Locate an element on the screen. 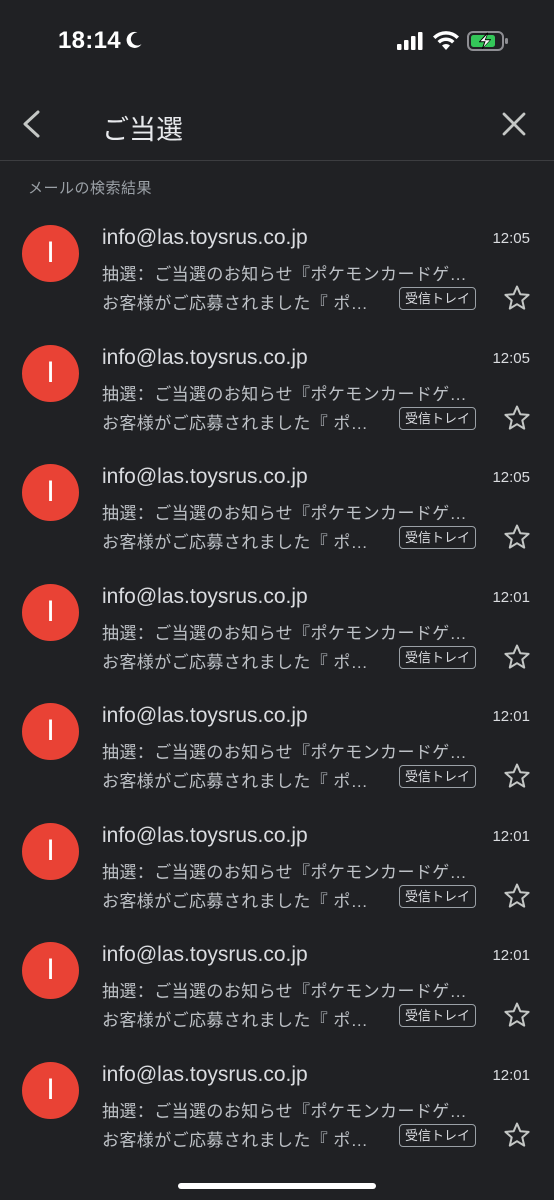 This screenshot has height=1200, width=554. wifi-icon is located at coordinates (446, 40).